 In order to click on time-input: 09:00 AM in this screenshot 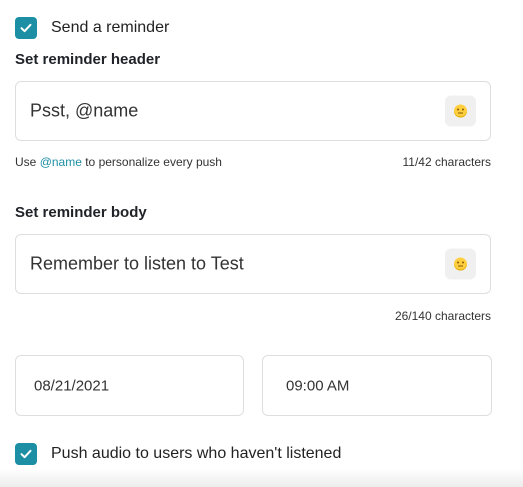, I will do `click(377, 385)`.